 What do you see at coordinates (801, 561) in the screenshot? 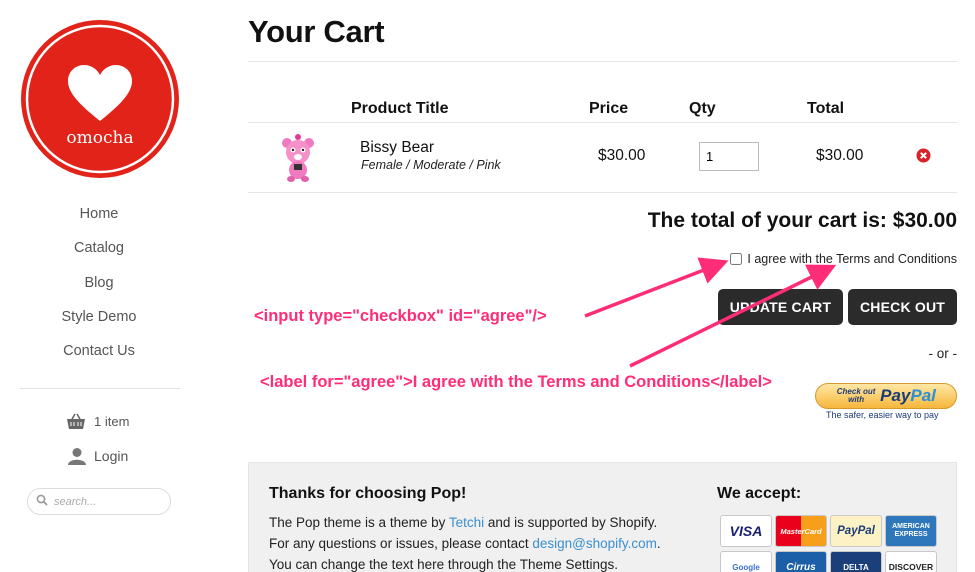
I see `cirrus-card-icon: Cirrus` at bounding box center [801, 561].